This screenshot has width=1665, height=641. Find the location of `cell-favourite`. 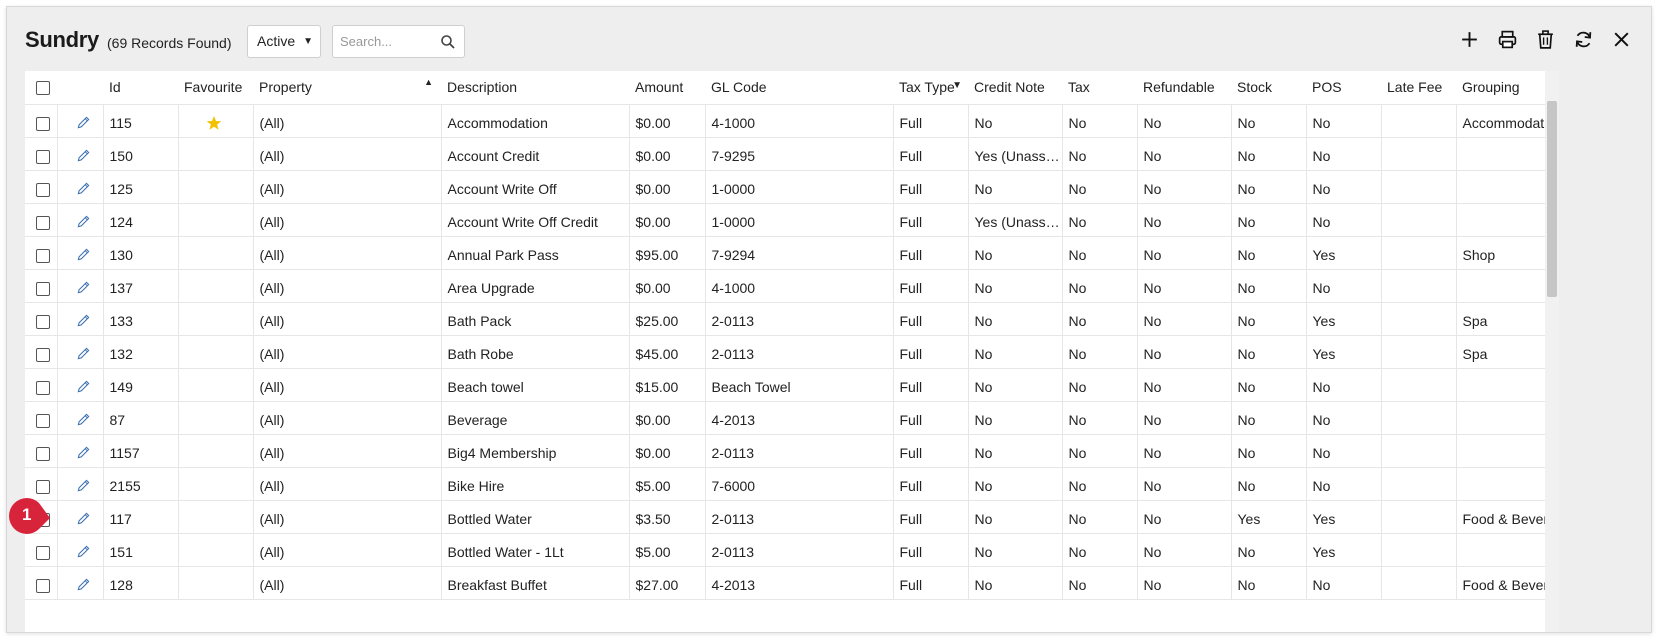

cell-favourite is located at coordinates (216, 418).